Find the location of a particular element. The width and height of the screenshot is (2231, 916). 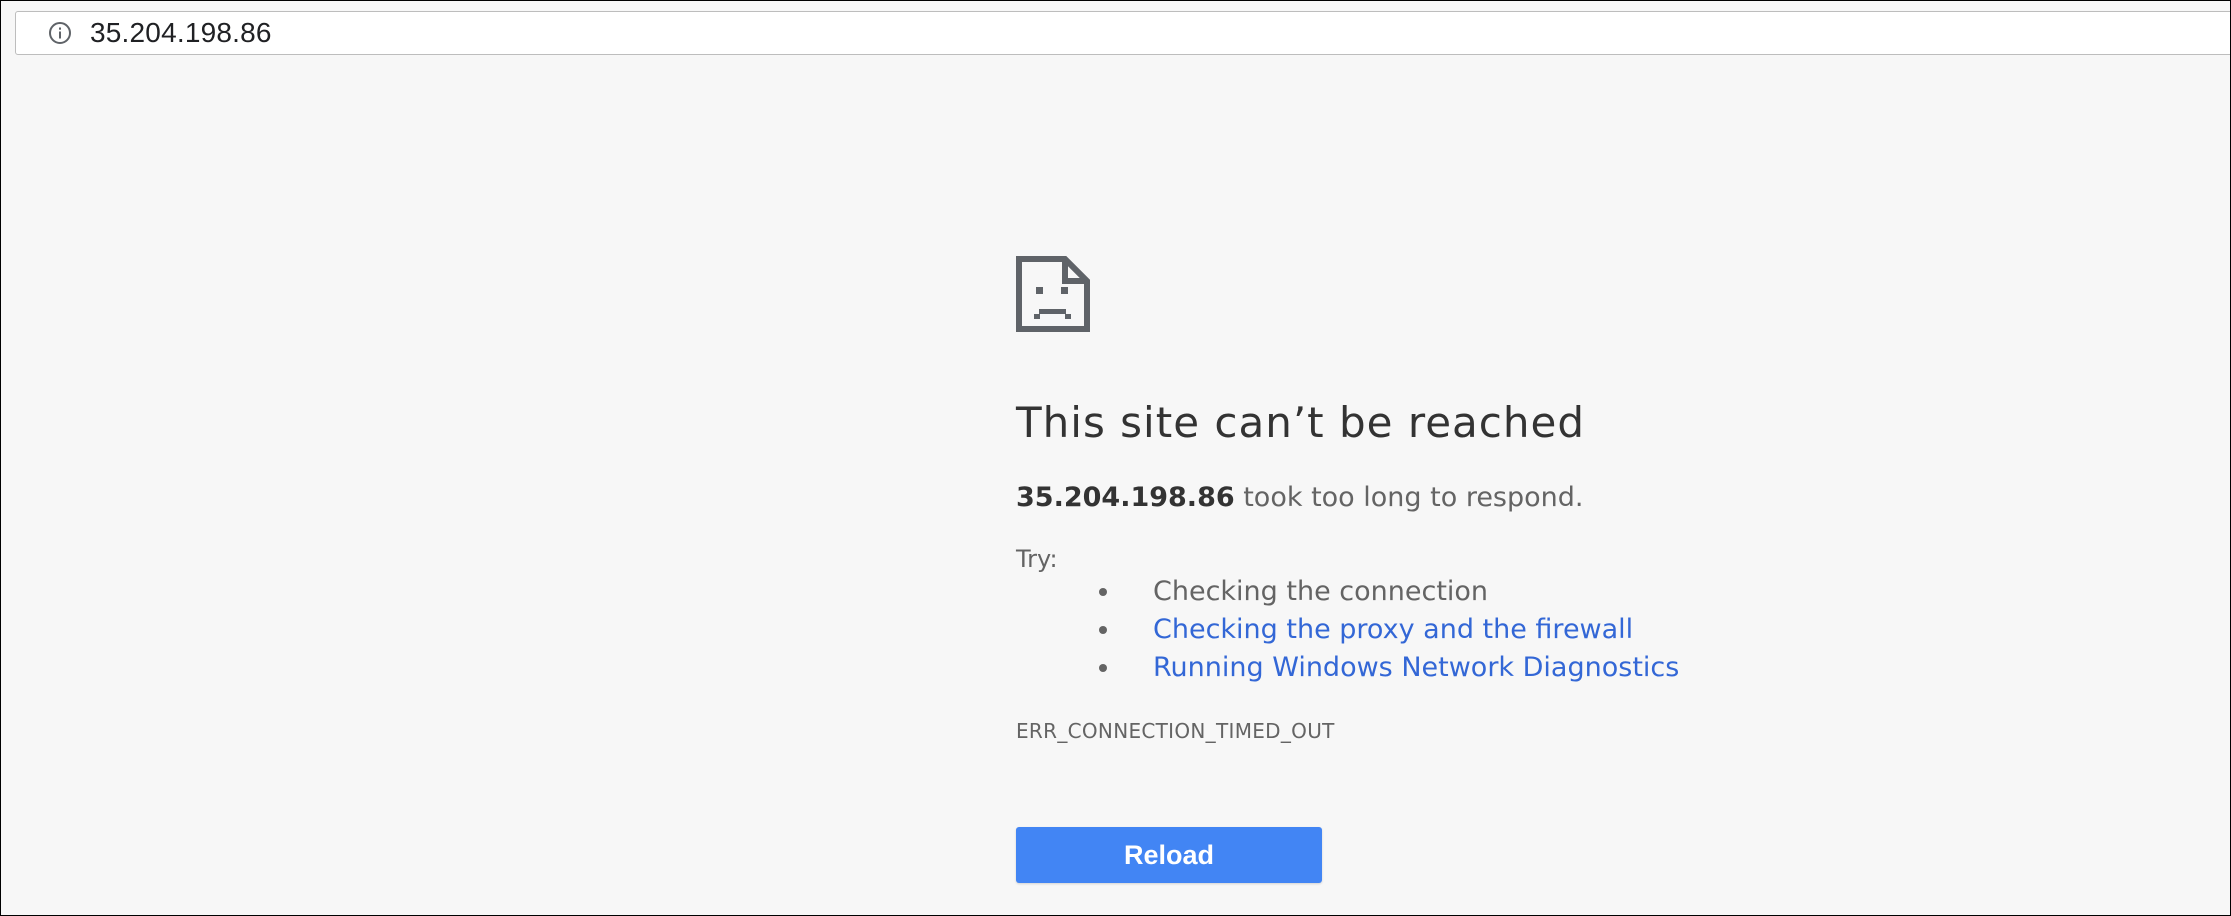

sad-page-icon is located at coordinates (1053, 294).